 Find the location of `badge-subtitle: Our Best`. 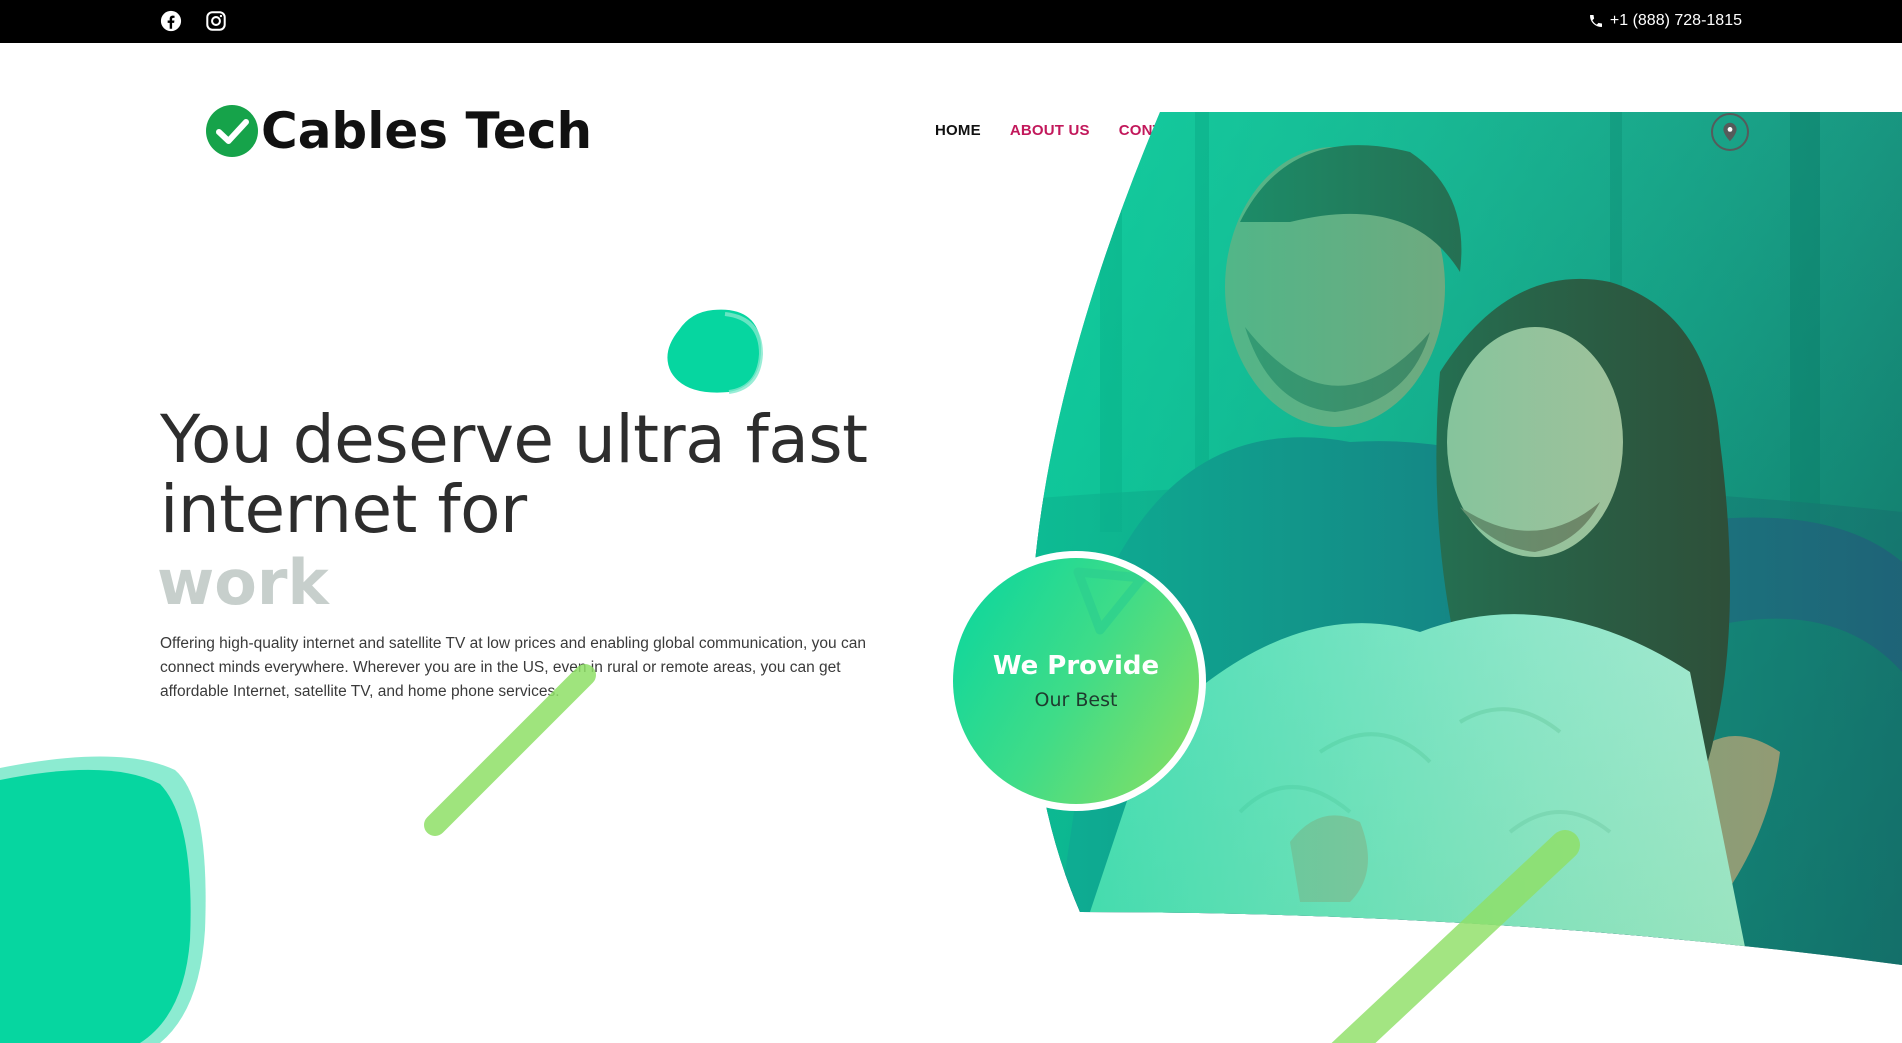

badge-subtitle: Our Best is located at coordinates (1076, 700).